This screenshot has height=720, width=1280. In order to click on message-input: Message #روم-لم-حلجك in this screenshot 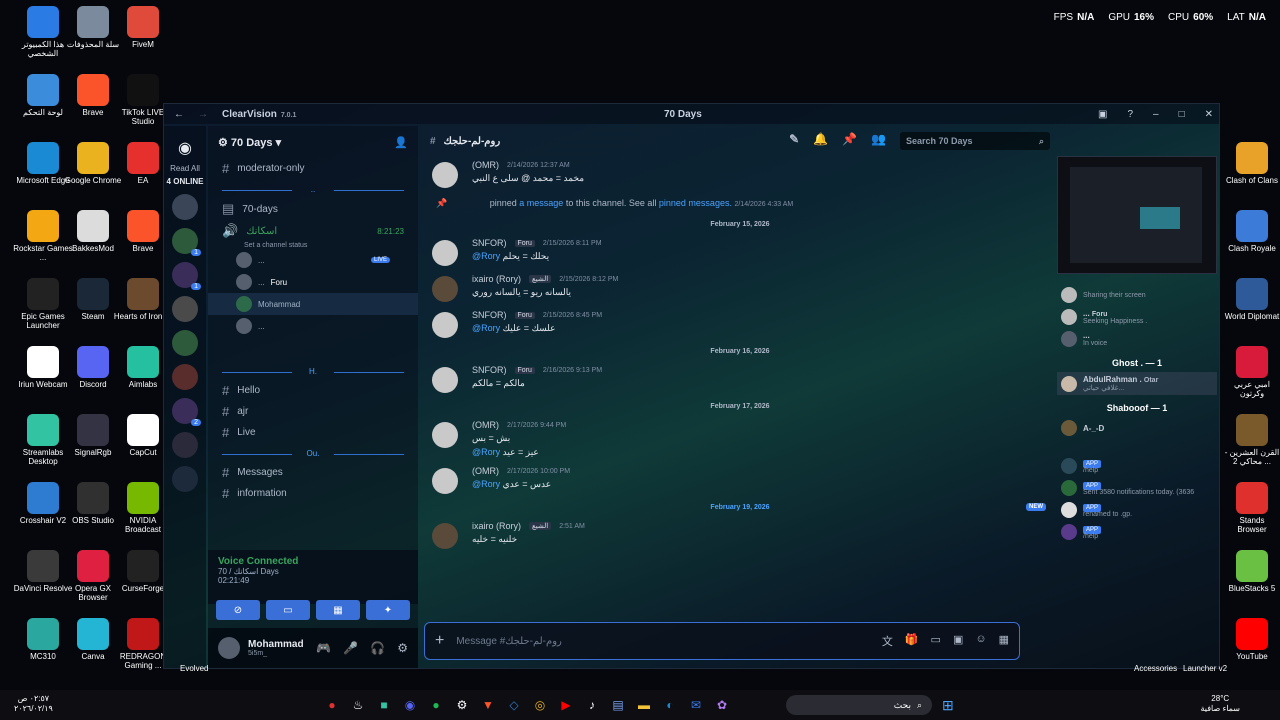, I will do `click(509, 641)`.